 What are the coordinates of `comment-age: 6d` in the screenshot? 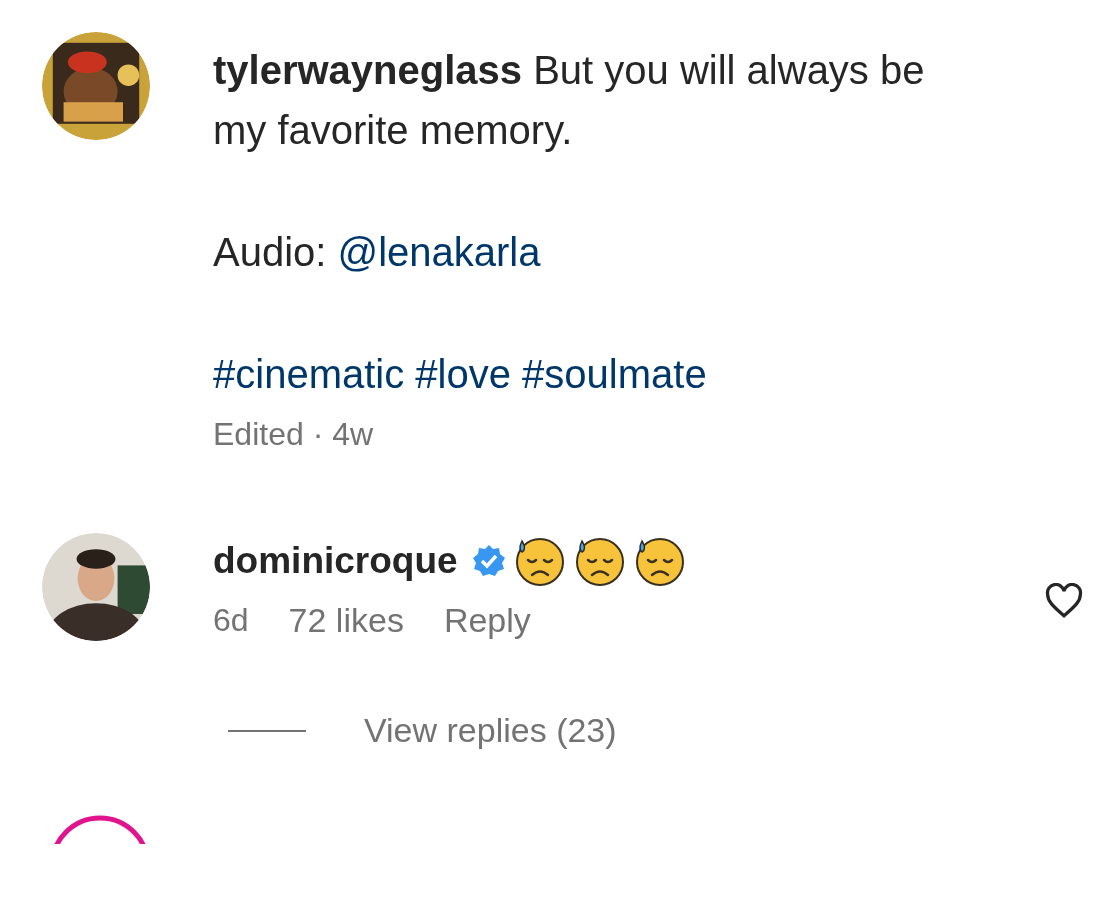 It's located at (231, 620).